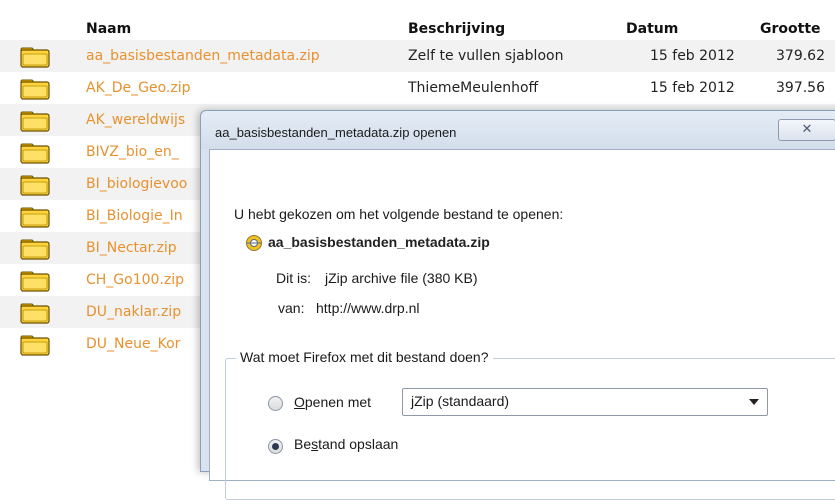  Describe the element at coordinates (108, 29) in the screenshot. I see `header-name: Naam` at that location.